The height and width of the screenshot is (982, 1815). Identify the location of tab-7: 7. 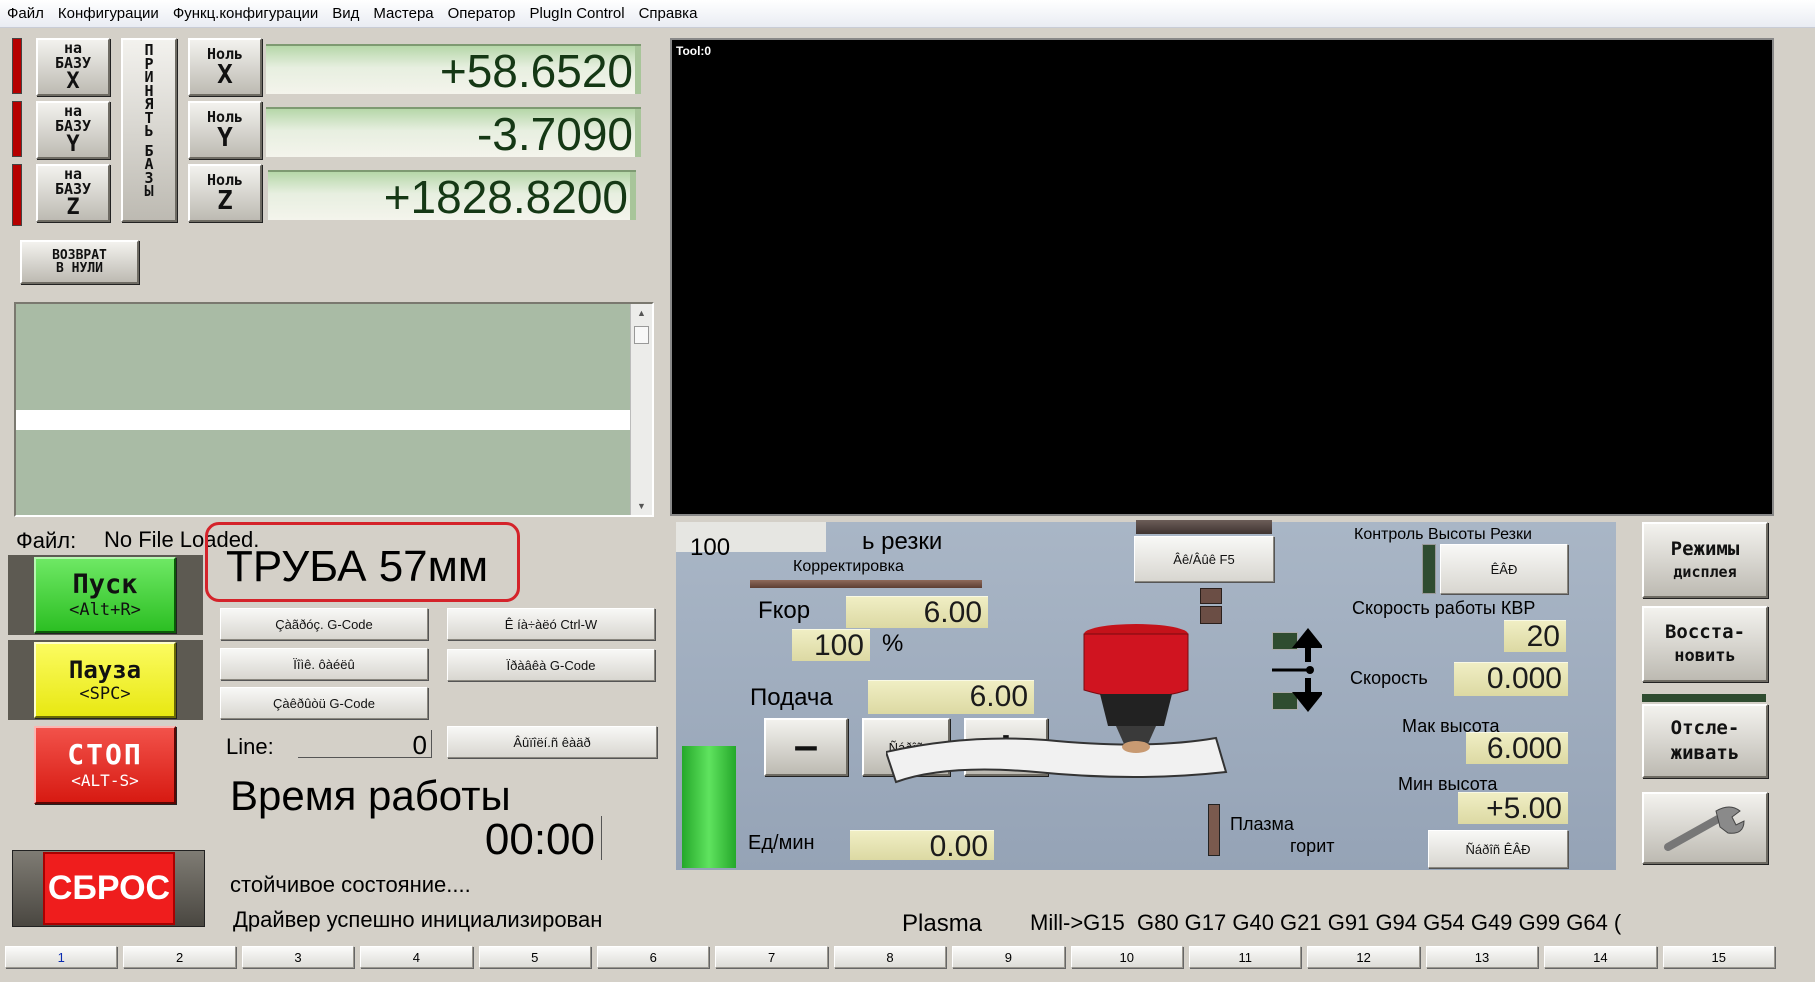
(771, 957).